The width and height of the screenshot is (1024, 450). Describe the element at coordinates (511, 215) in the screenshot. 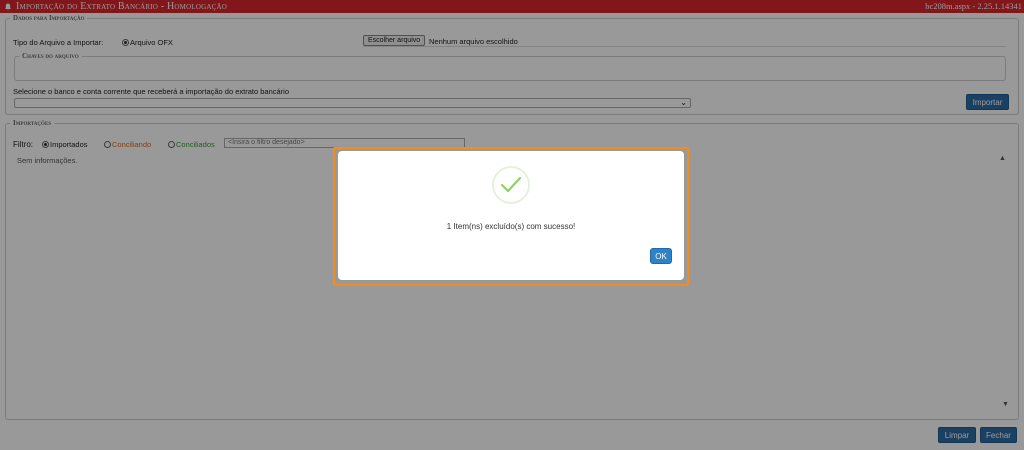

I see `success-dialog: 1 Item(ns) excluído(s) com sucesso! OK` at that location.